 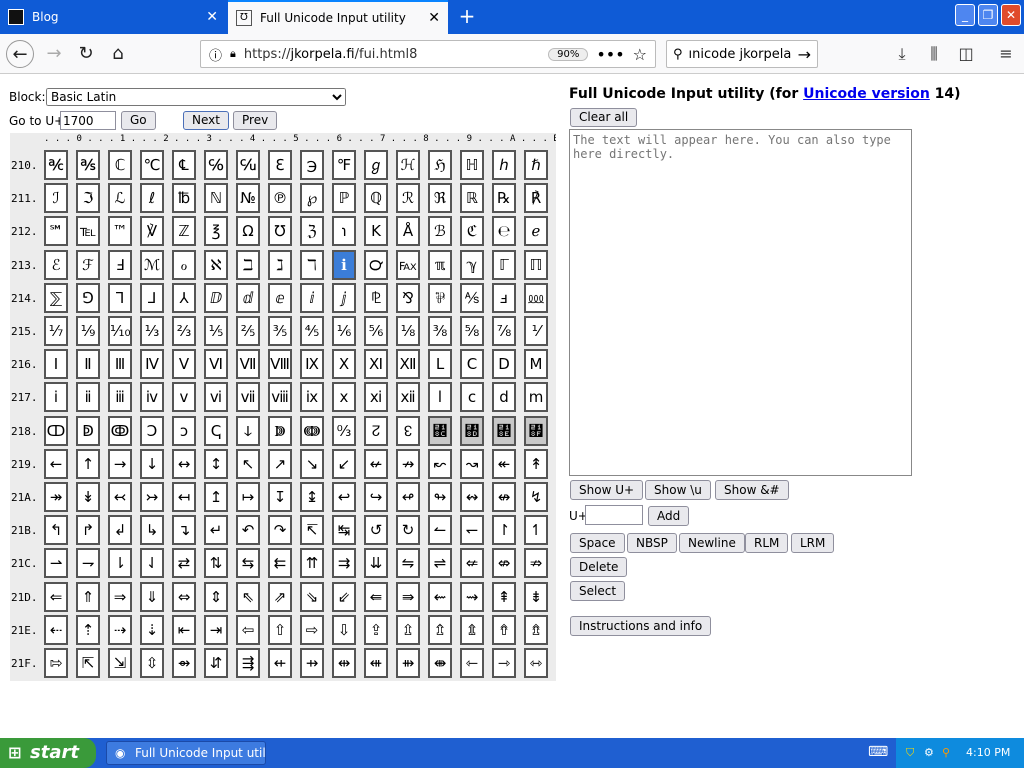 What do you see at coordinates (184, 364) in the screenshot?
I see `char-cell: Ⅴ` at bounding box center [184, 364].